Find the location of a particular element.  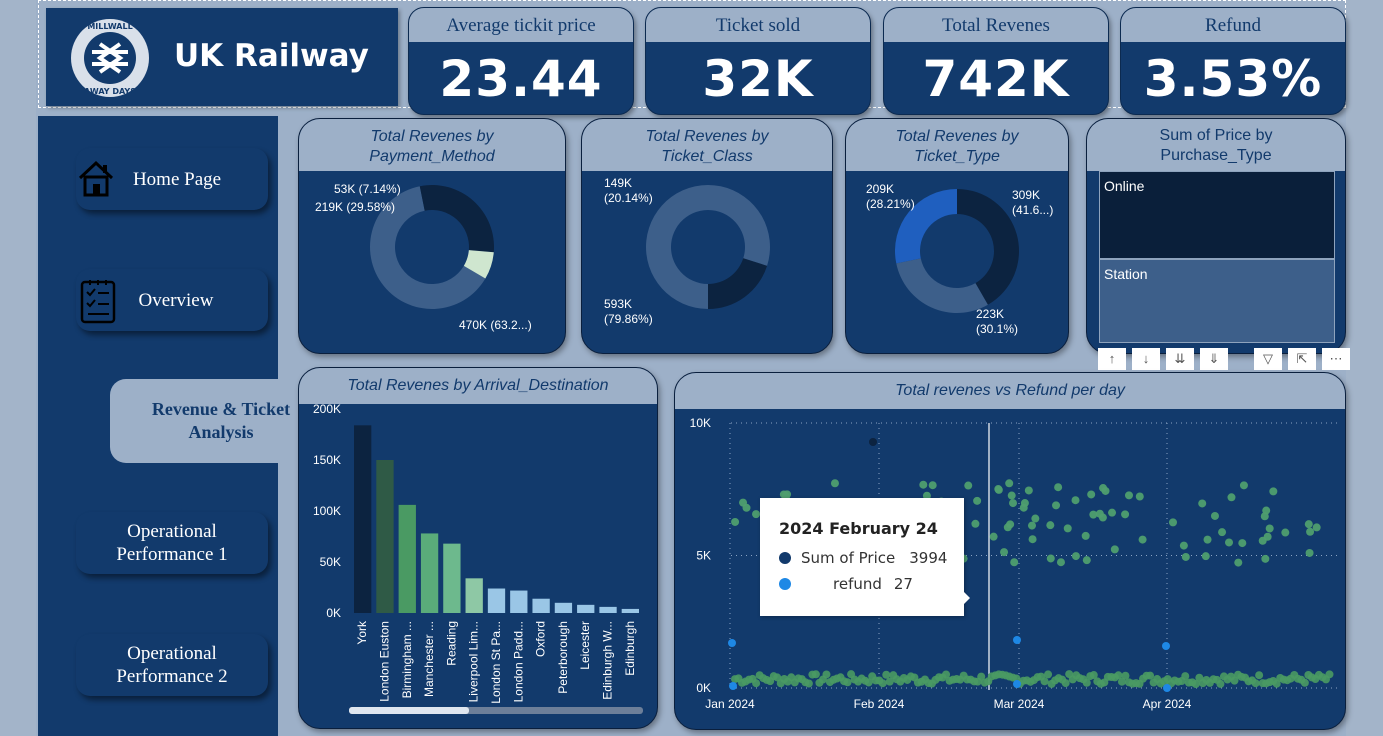

nav-operational-performance-2-button: Operational Performance 2 is located at coordinates (172, 665).